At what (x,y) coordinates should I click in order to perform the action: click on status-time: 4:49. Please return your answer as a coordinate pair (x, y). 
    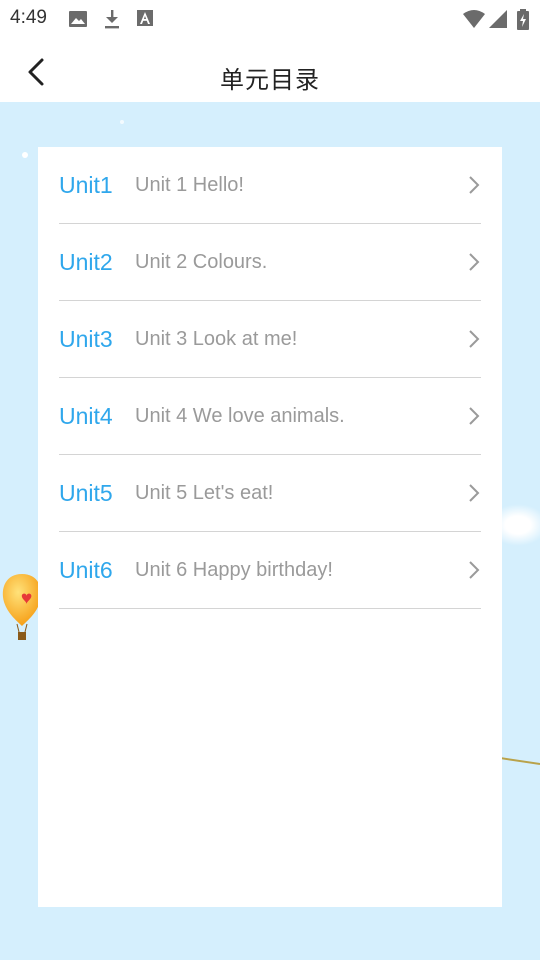
    Looking at the image, I should click on (28, 17).